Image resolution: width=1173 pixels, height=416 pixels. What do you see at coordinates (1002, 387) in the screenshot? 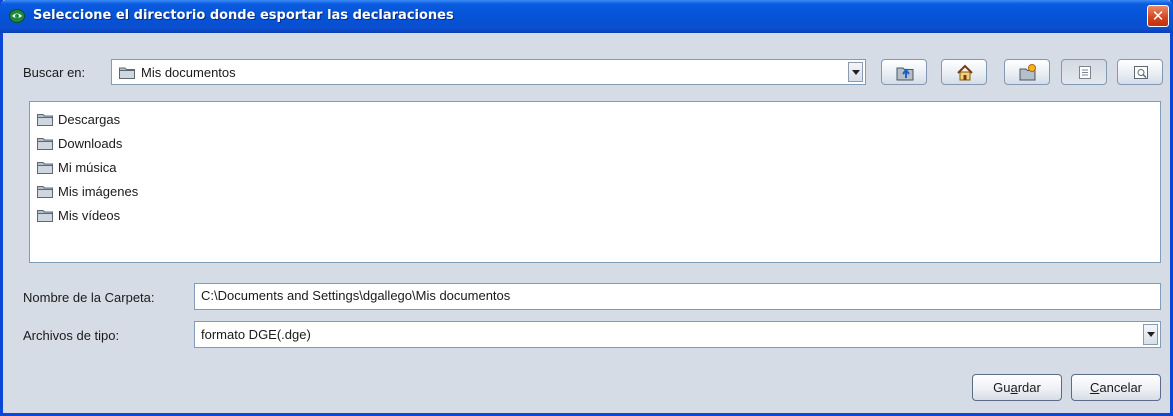
I see `save-label-start: Gu` at bounding box center [1002, 387].